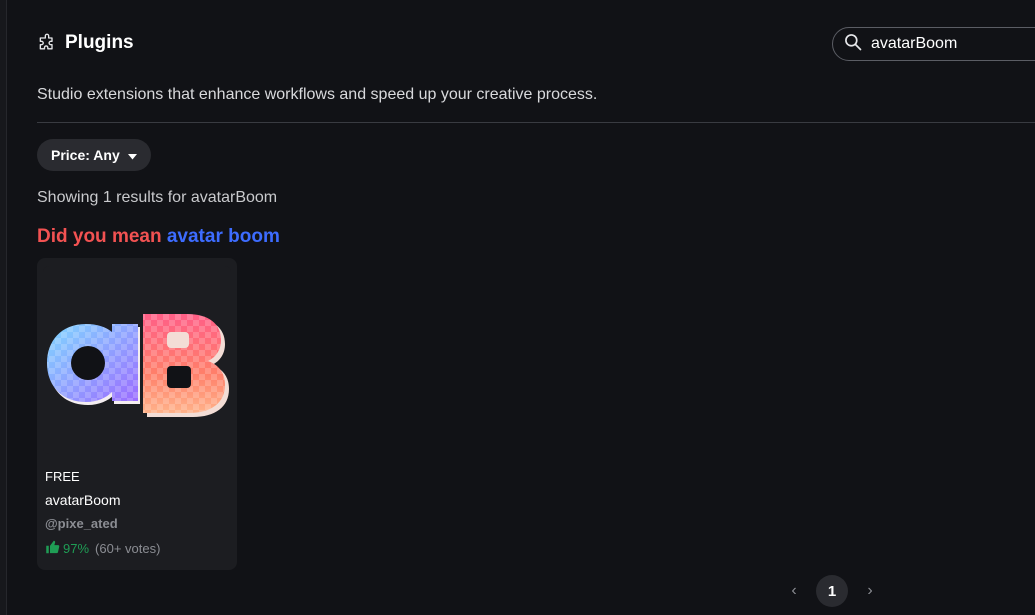 The width and height of the screenshot is (1035, 615). I want to click on page-title: Plugins, so click(99, 42).